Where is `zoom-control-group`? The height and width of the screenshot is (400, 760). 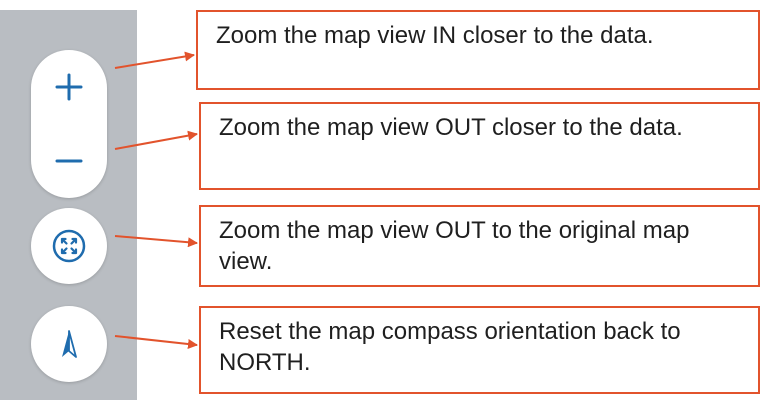
zoom-control-group is located at coordinates (69, 124).